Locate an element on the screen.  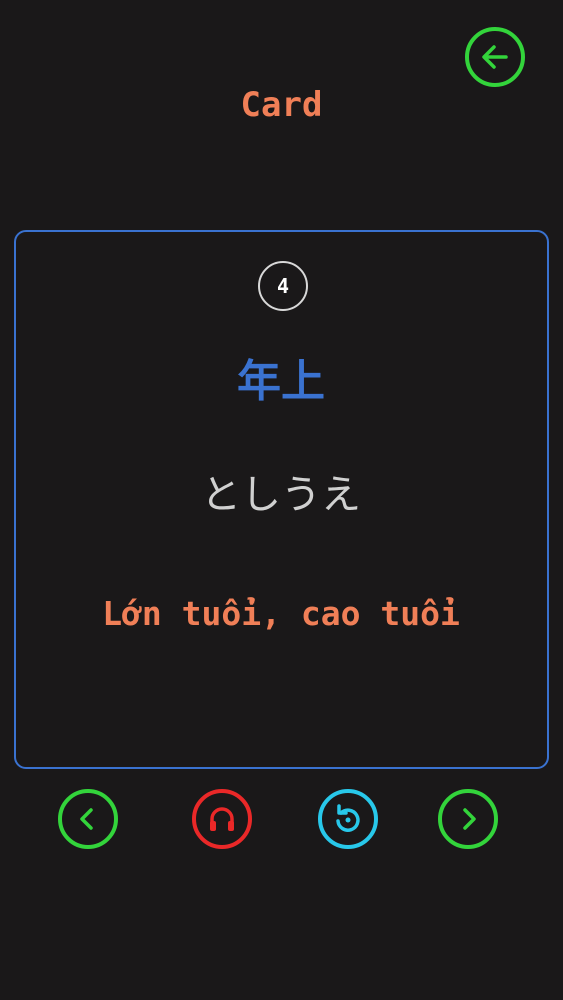
rotate-icon is located at coordinates (348, 818).